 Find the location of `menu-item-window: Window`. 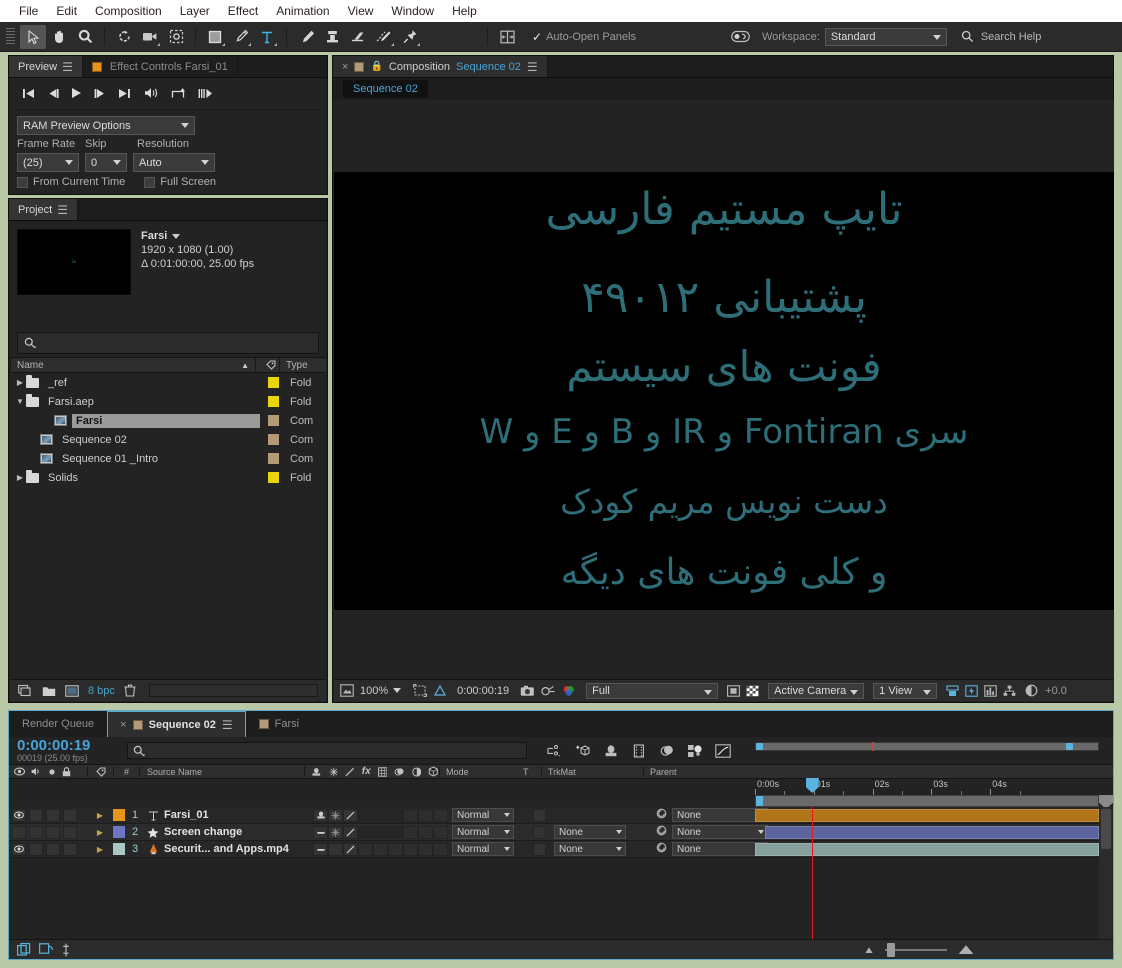

menu-item-window: Window is located at coordinates (412, 11).